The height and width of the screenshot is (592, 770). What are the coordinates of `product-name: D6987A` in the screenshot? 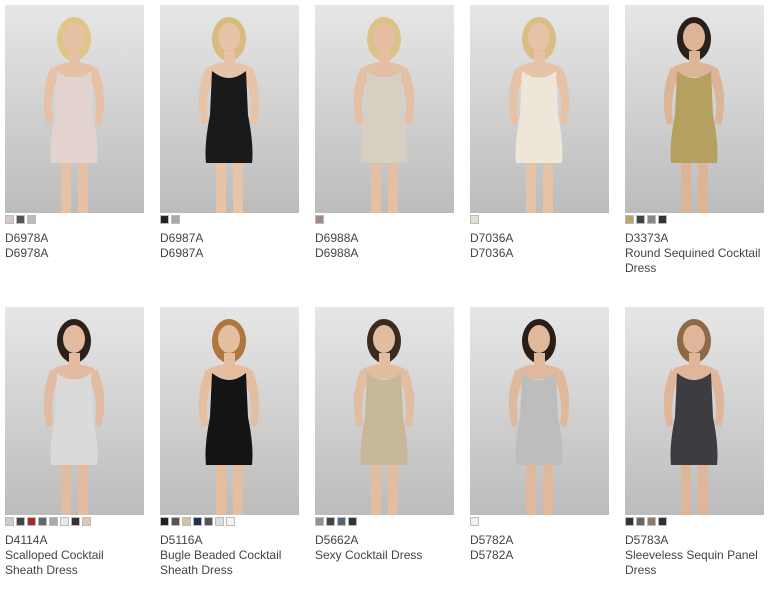 It's located at (229, 253).